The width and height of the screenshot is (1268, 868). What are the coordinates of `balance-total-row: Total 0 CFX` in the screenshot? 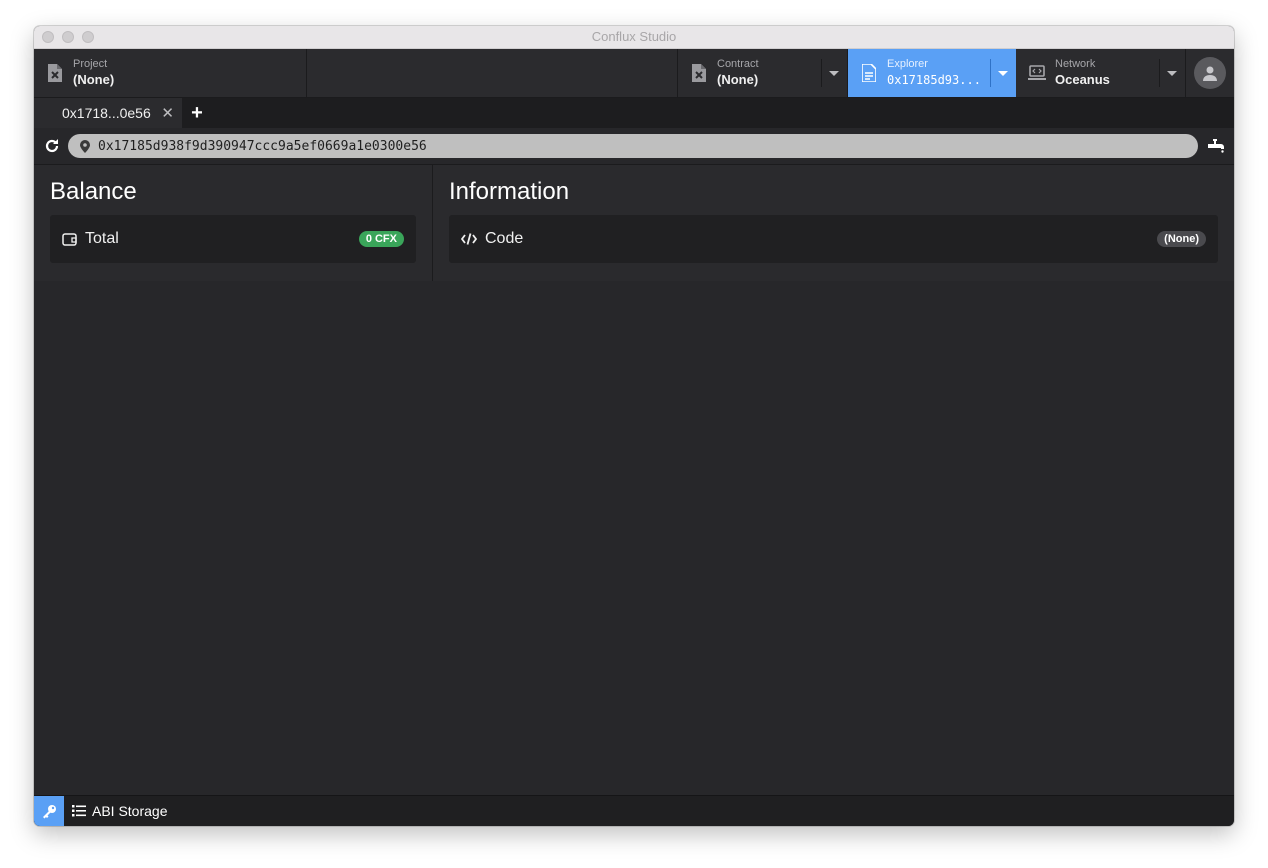 It's located at (233, 239).